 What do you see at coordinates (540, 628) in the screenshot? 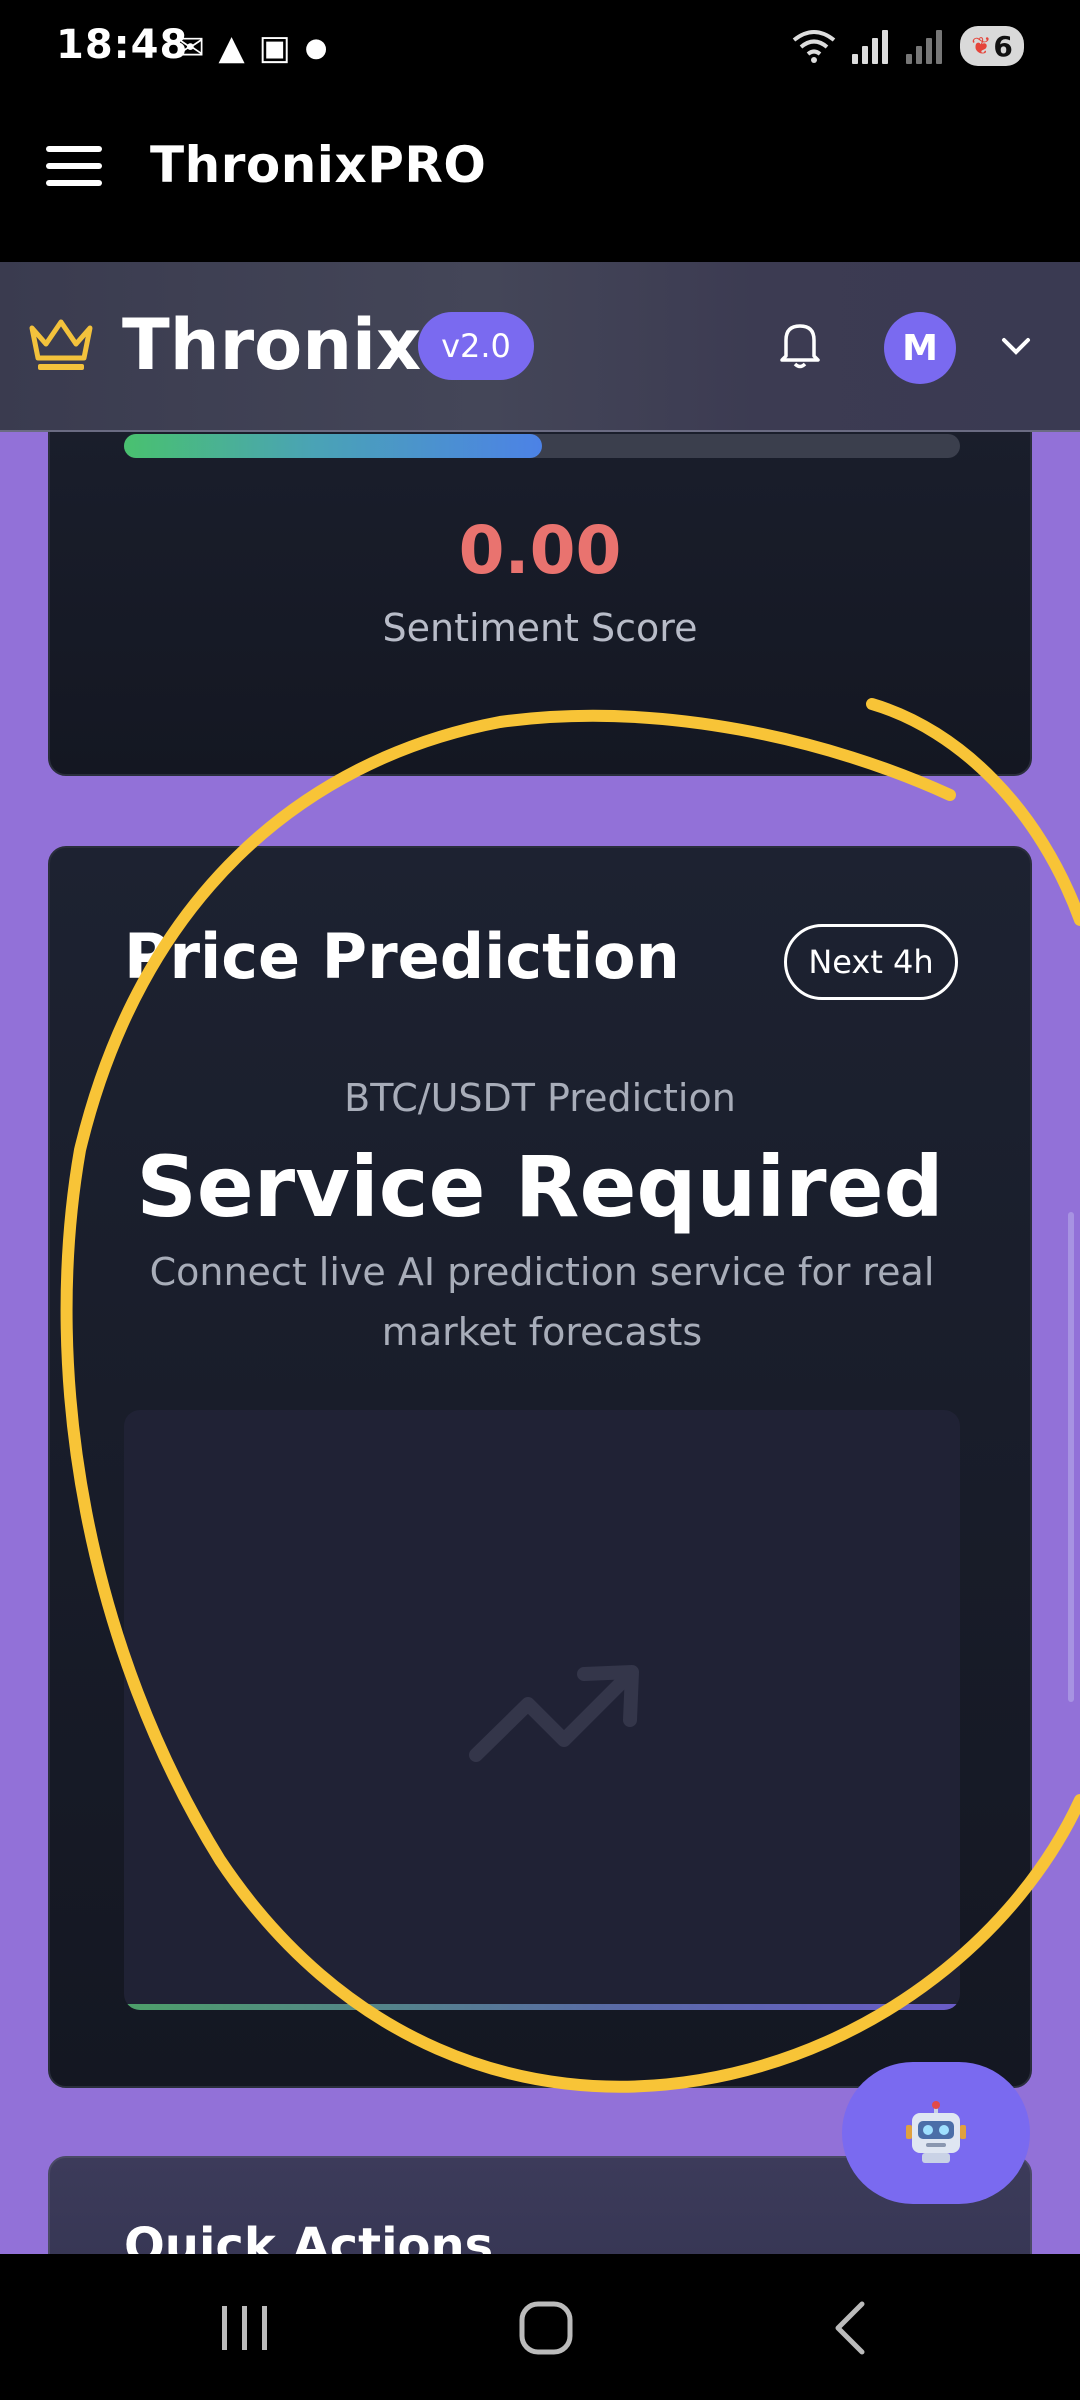
I see `sentiment-score-label: Sentiment Score` at bounding box center [540, 628].